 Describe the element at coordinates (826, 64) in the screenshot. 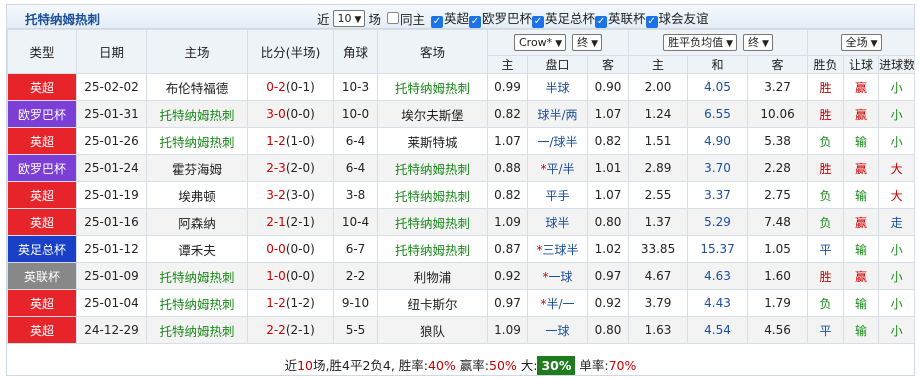

I see `col-wl: 胜负` at that location.